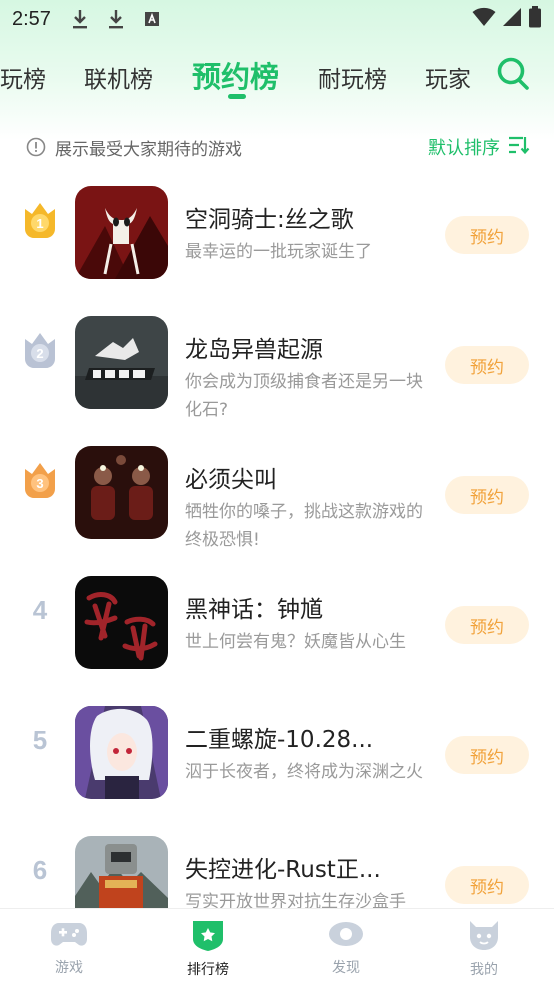  Describe the element at coordinates (39, 223) in the screenshot. I see `rank-number: 1` at that location.